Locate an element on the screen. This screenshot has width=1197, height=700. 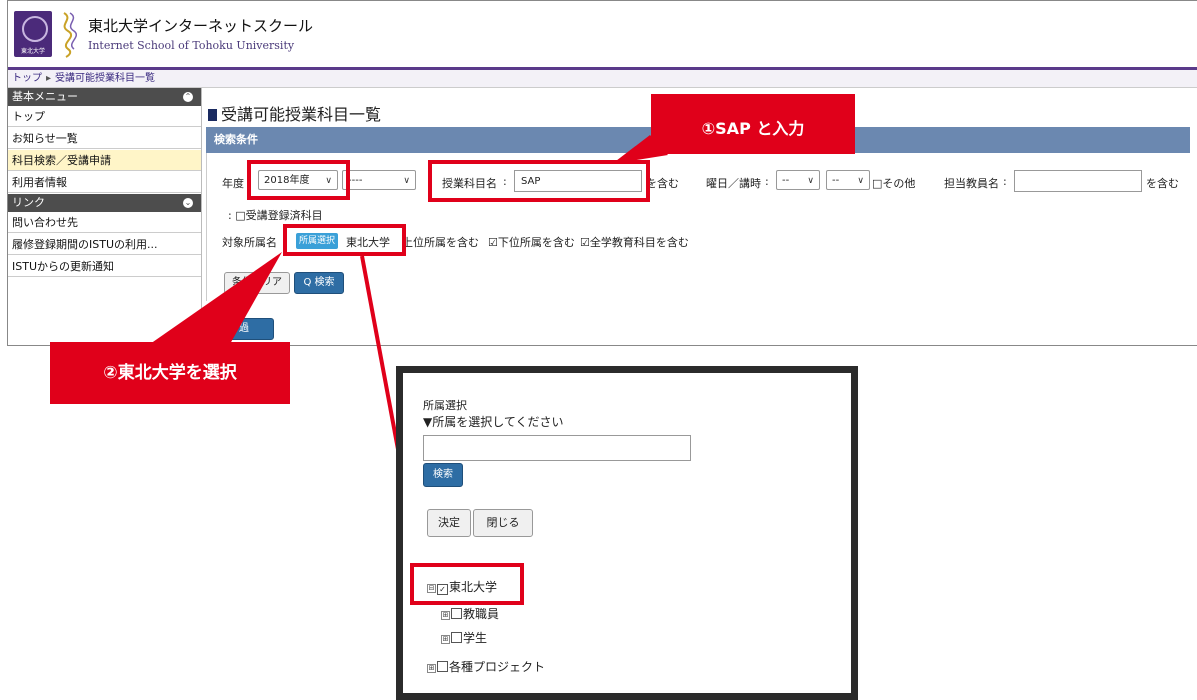
dialog-title: 所属選択 is located at coordinates (445, 405).